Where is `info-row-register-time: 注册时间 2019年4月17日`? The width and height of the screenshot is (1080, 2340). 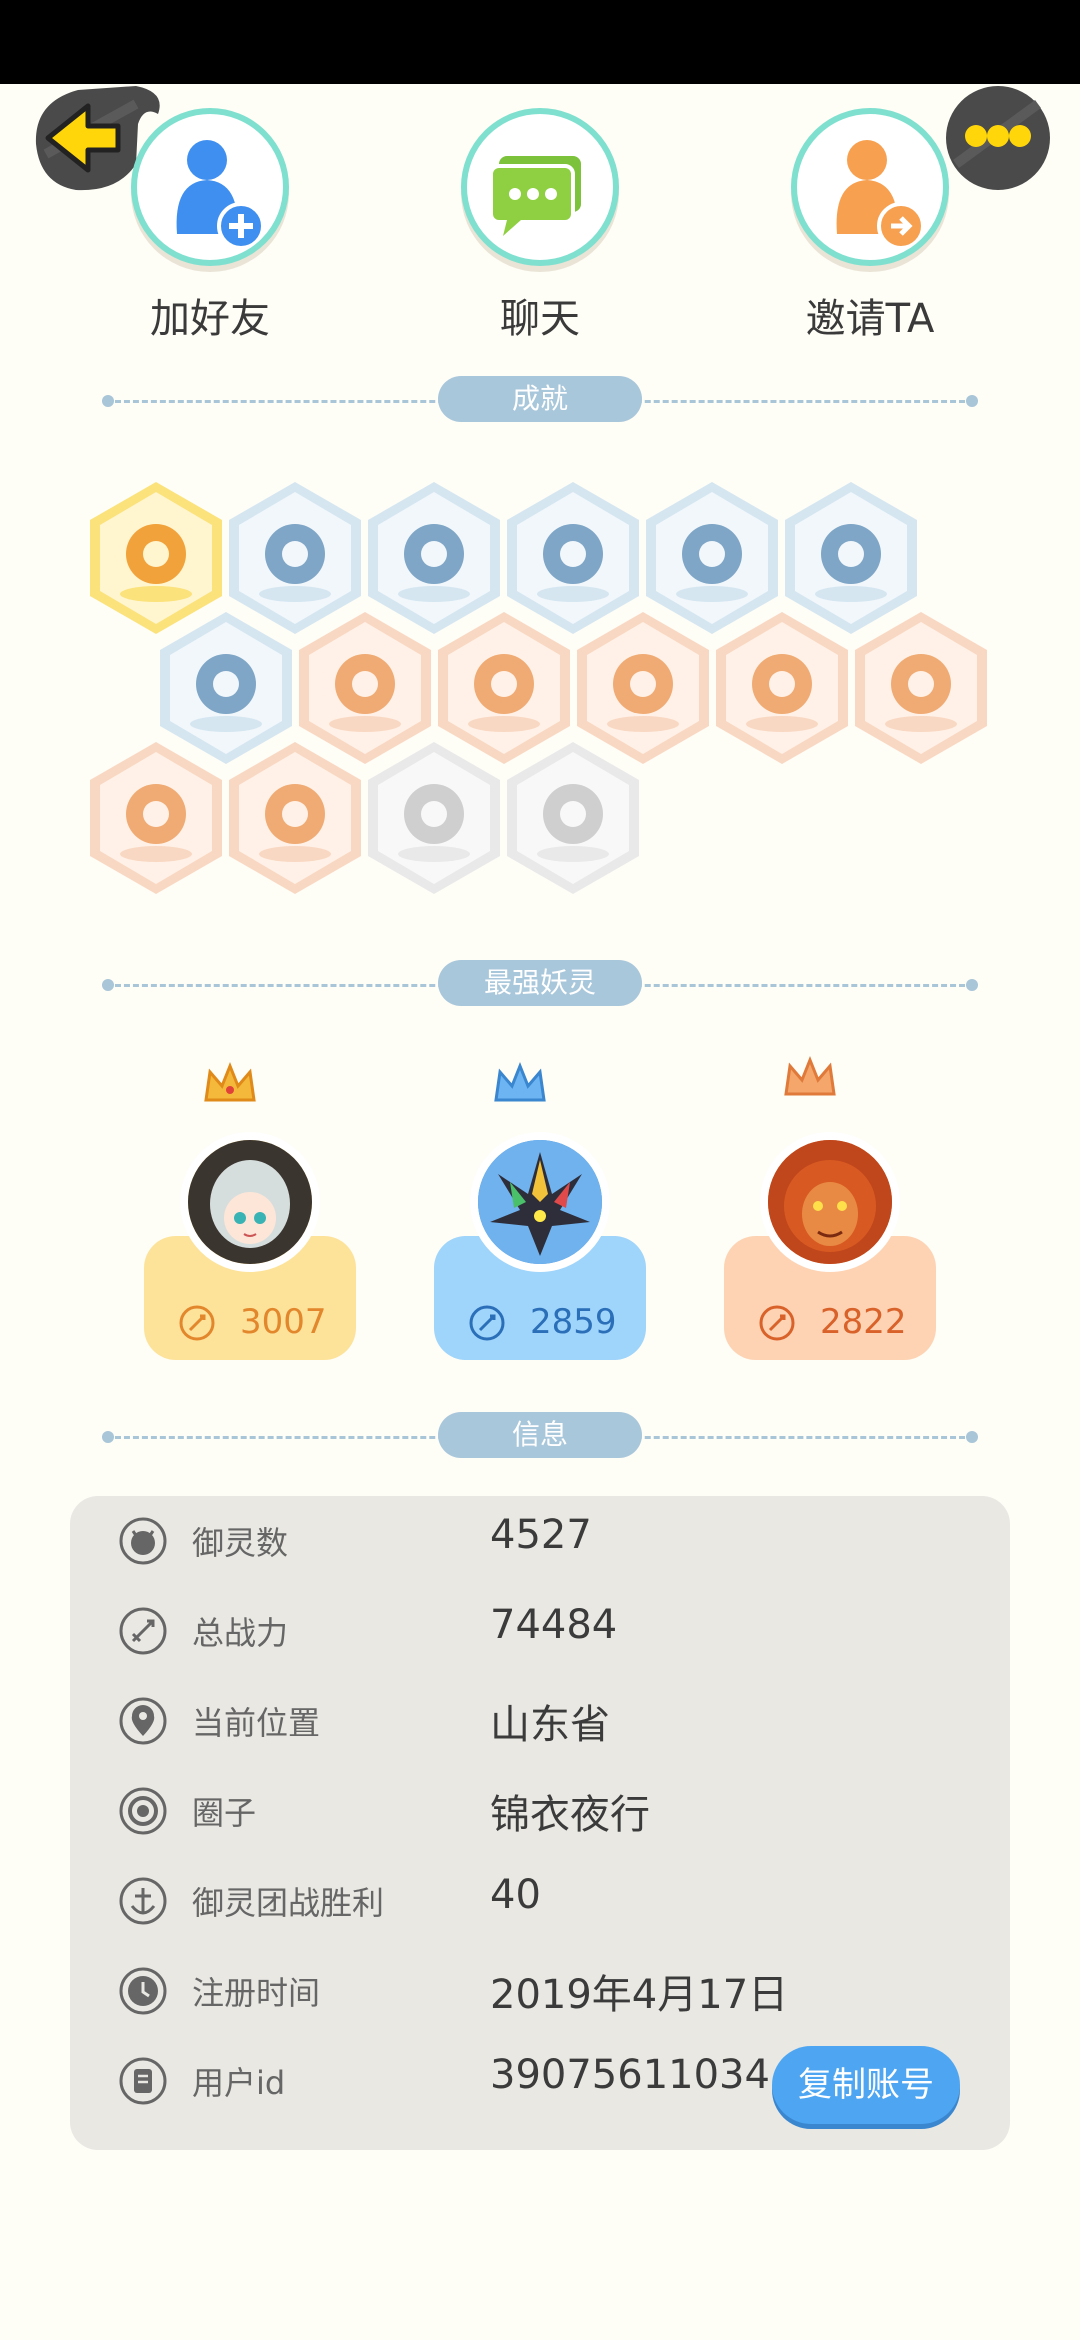 info-row-register-time: 注册时间 2019年4月17日 is located at coordinates (540, 1991).